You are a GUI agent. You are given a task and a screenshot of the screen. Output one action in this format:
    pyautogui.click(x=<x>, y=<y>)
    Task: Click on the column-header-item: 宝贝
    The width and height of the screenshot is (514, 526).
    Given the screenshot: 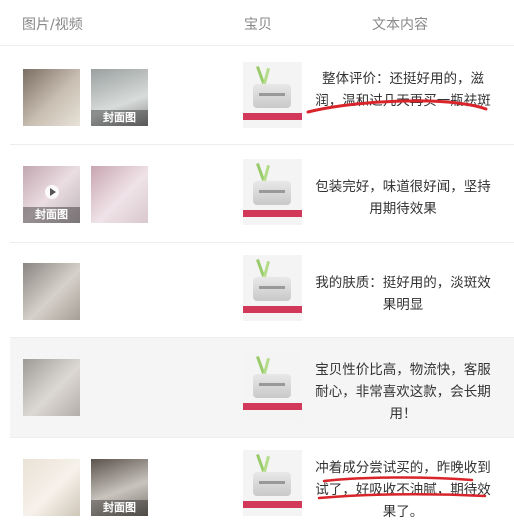 What is the action you would take?
    pyautogui.click(x=258, y=25)
    